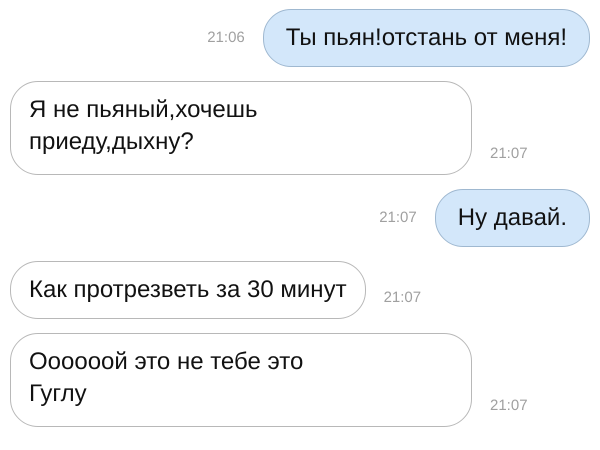 The width and height of the screenshot is (600, 450). What do you see at coordinates (166, 378) in the screenshot?
I see `message-text: Оооооой это не тебе это Гуглу` at bounding box center [166, 378].